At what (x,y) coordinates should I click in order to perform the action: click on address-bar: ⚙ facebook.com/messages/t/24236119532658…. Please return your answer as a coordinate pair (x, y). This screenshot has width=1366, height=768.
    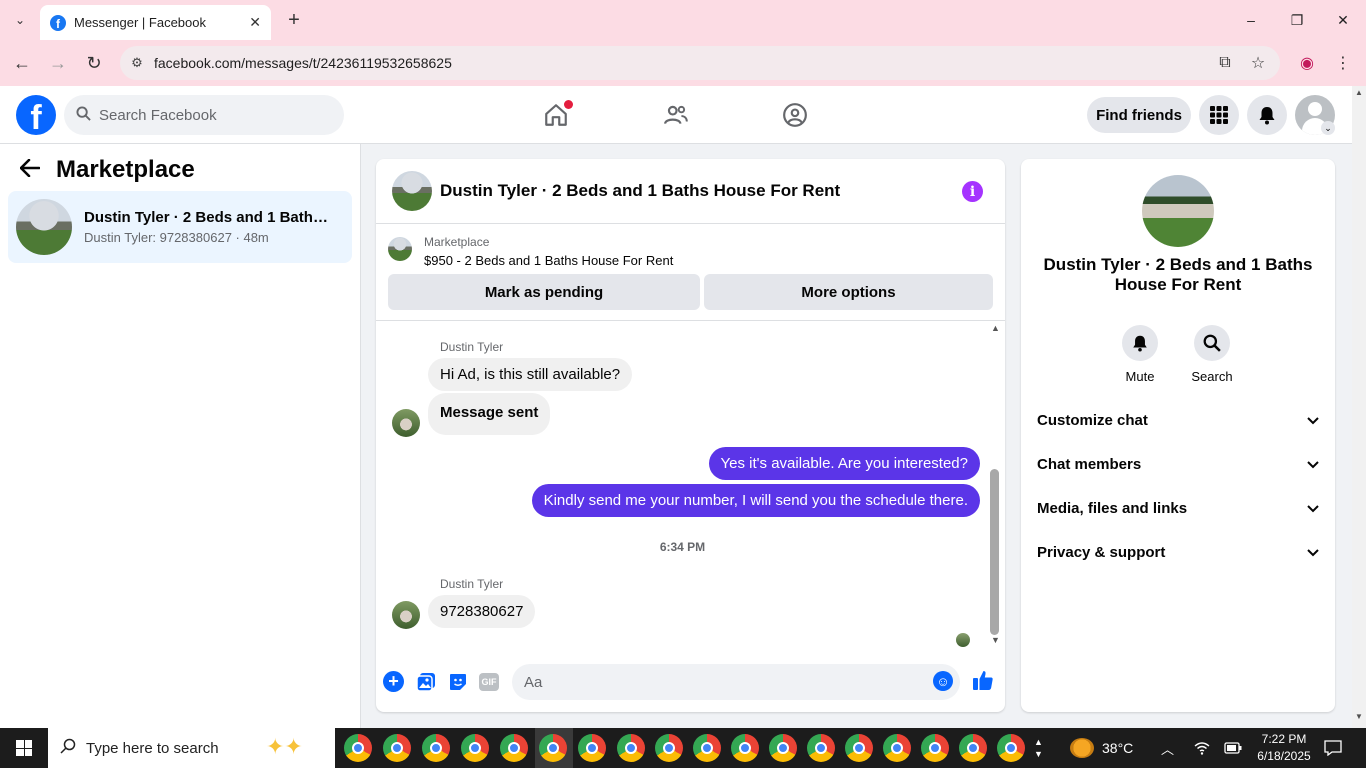
    Looking at the image, I should click on (700, 63).